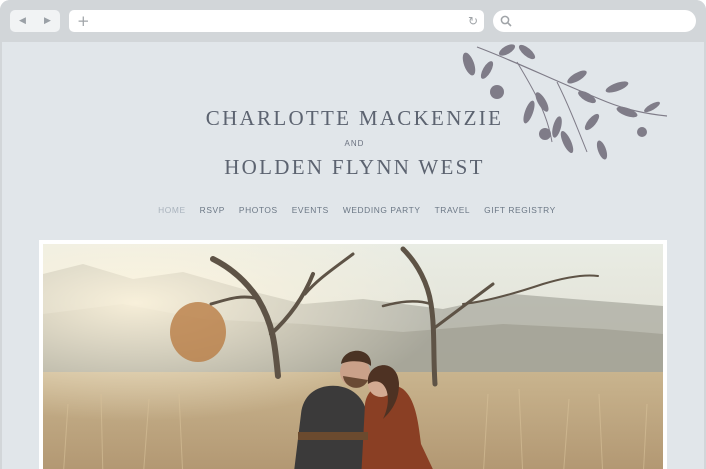 The height and width of the screenshot is (469, 706). What do you see at coordinates (354, 143) in the screenshot?
I see `name-connector: AND` at bounding box center [354, 143].